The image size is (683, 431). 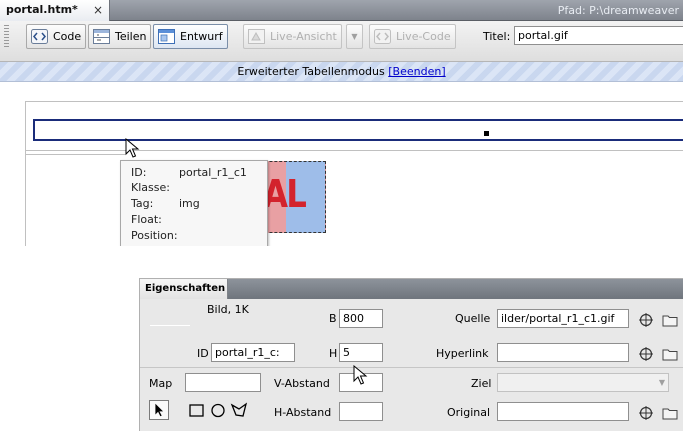 I want to click on tooltip-tag-label: Tag:, so click(x=142, y=203).